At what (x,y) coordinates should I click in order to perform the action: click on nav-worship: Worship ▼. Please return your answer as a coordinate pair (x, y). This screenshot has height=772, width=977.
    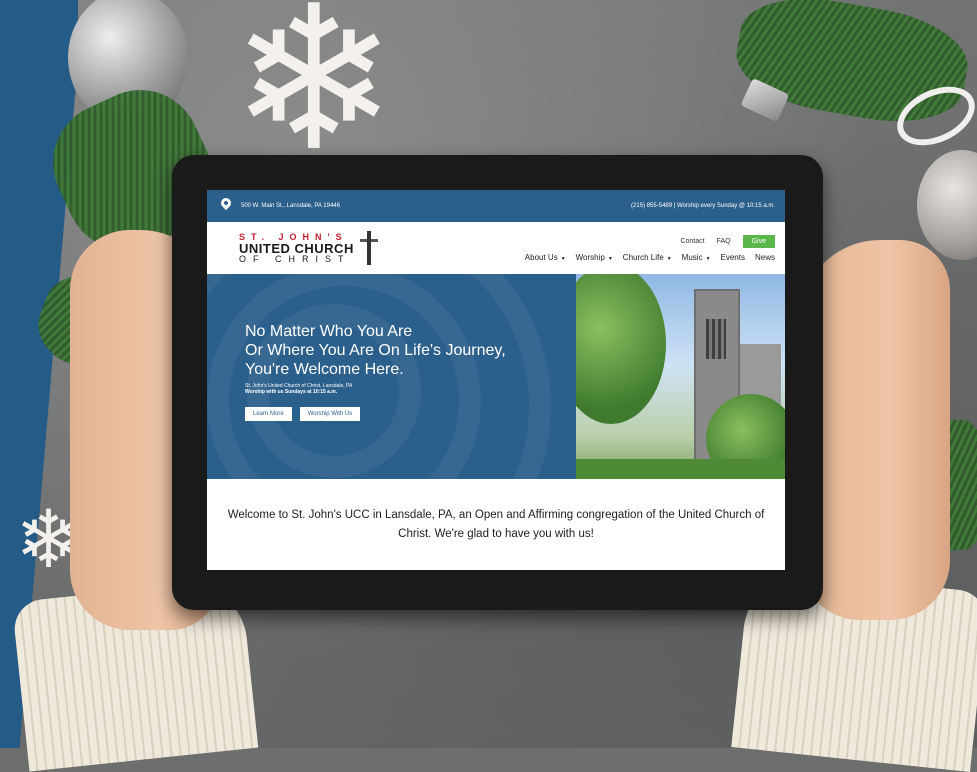
    Looking at the image, I should click on (594, 257).